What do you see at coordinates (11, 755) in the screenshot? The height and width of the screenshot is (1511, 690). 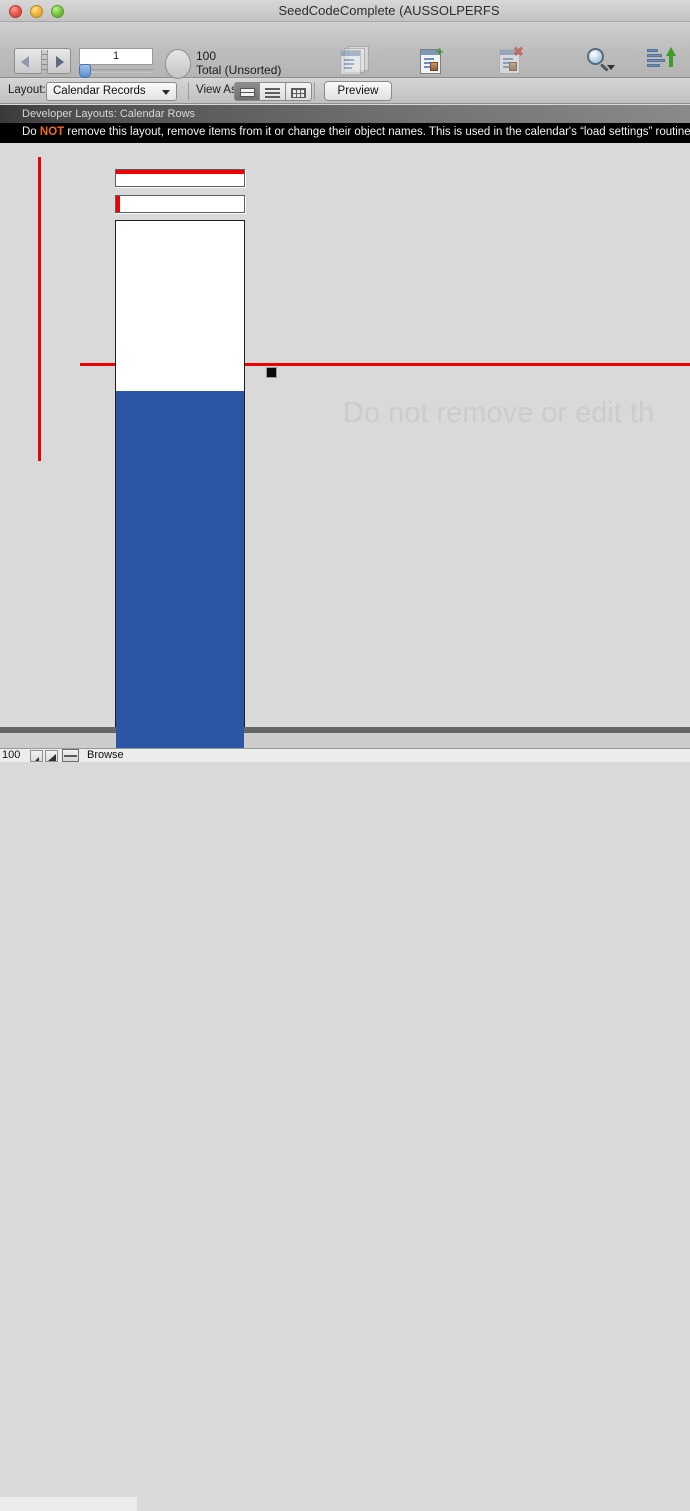 I see `zoom-level-label: 100` at bounding box center [11, 755].